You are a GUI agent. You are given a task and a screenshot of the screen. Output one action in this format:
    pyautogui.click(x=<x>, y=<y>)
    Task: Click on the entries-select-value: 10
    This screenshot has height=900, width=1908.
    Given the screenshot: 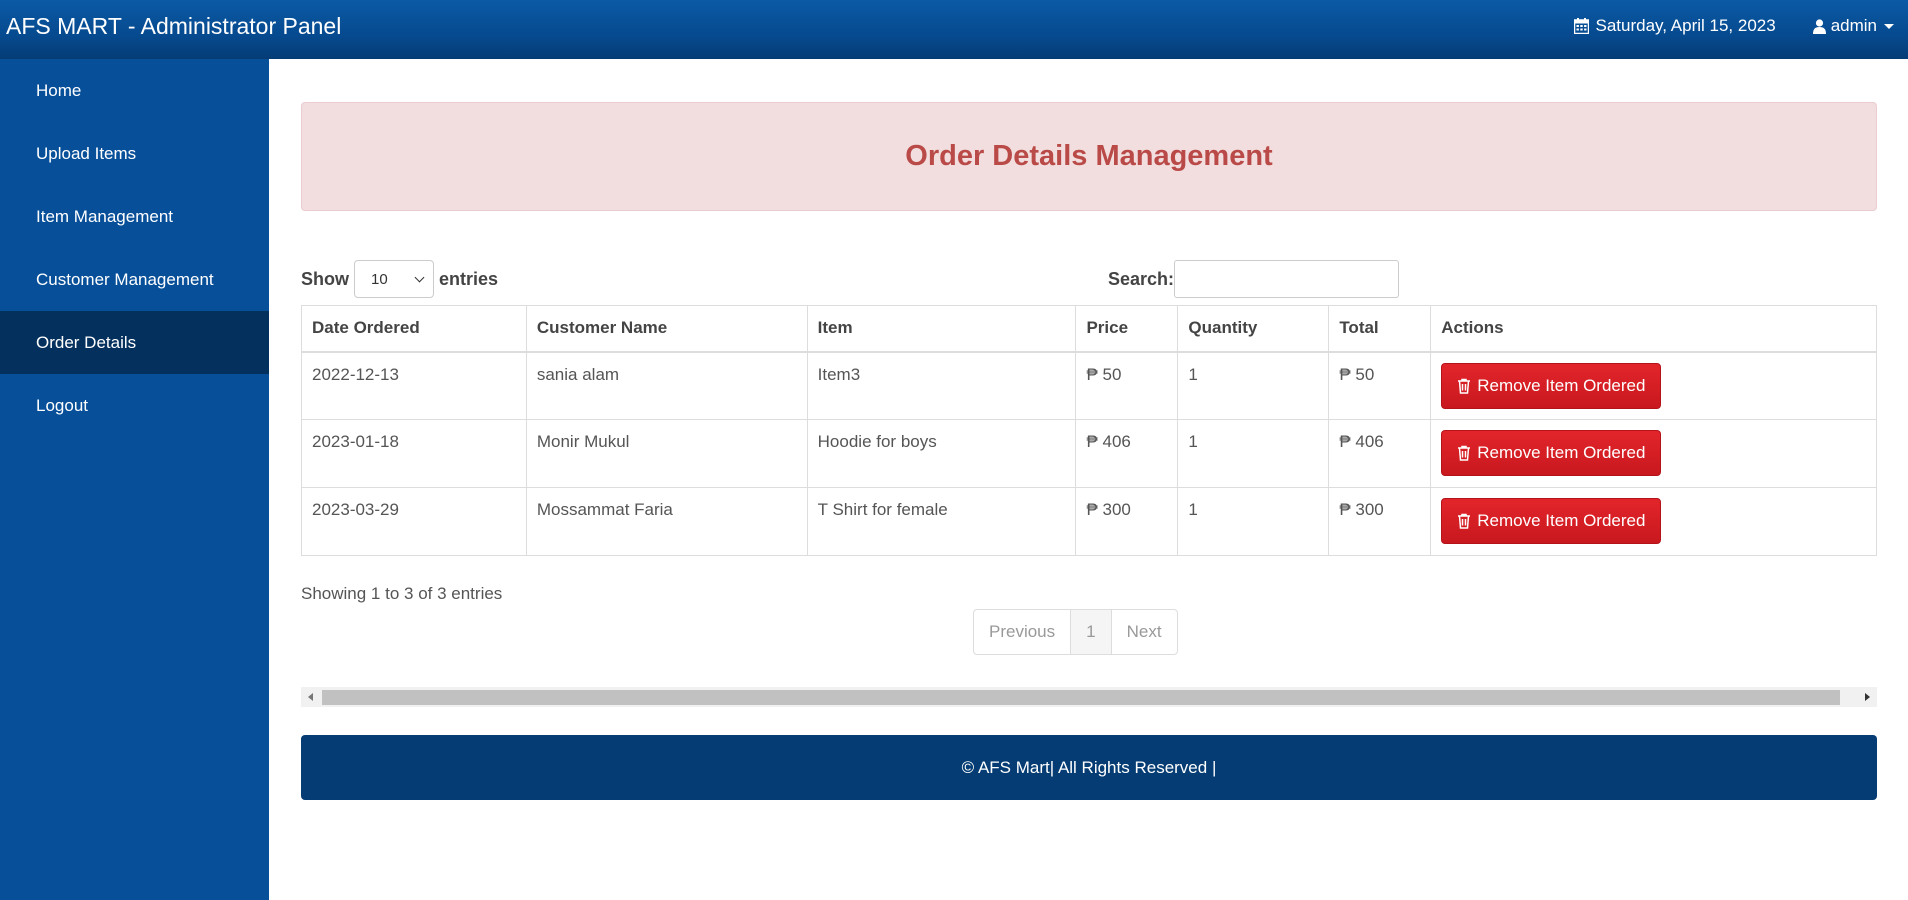 What is the action you would take?
    pyautogui.click(x=379, y=279)
    